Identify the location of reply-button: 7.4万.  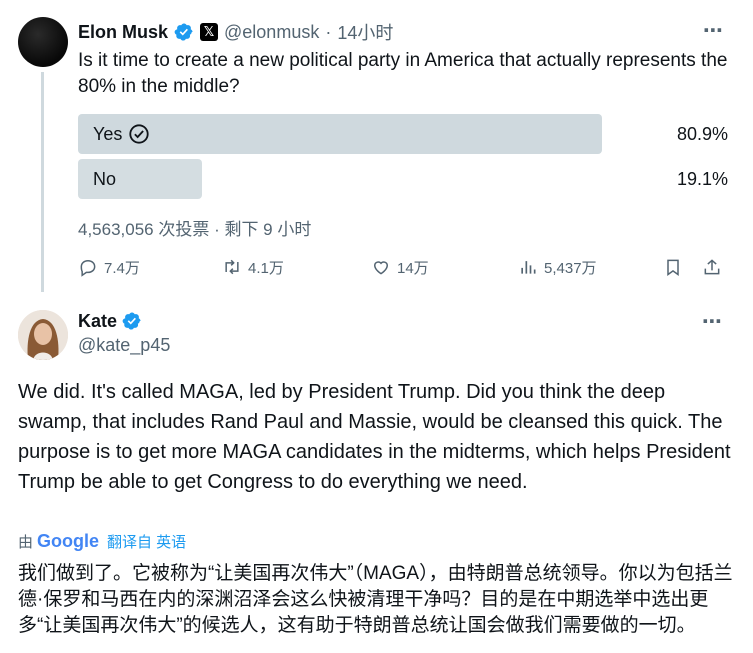
(109, 267).